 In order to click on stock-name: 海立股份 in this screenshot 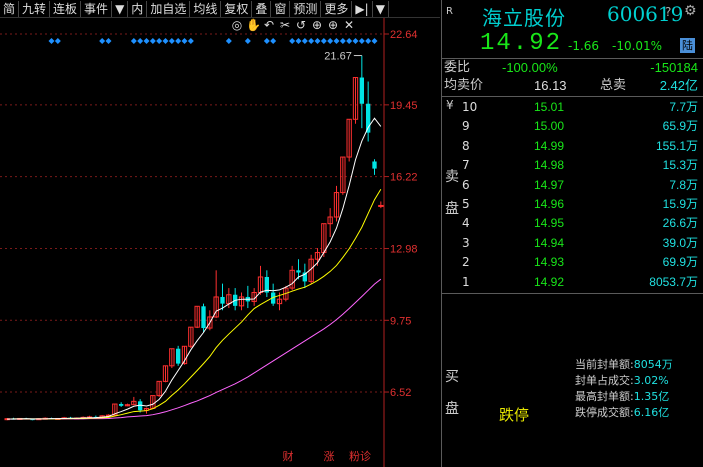, I will do `click(524, 16)`.